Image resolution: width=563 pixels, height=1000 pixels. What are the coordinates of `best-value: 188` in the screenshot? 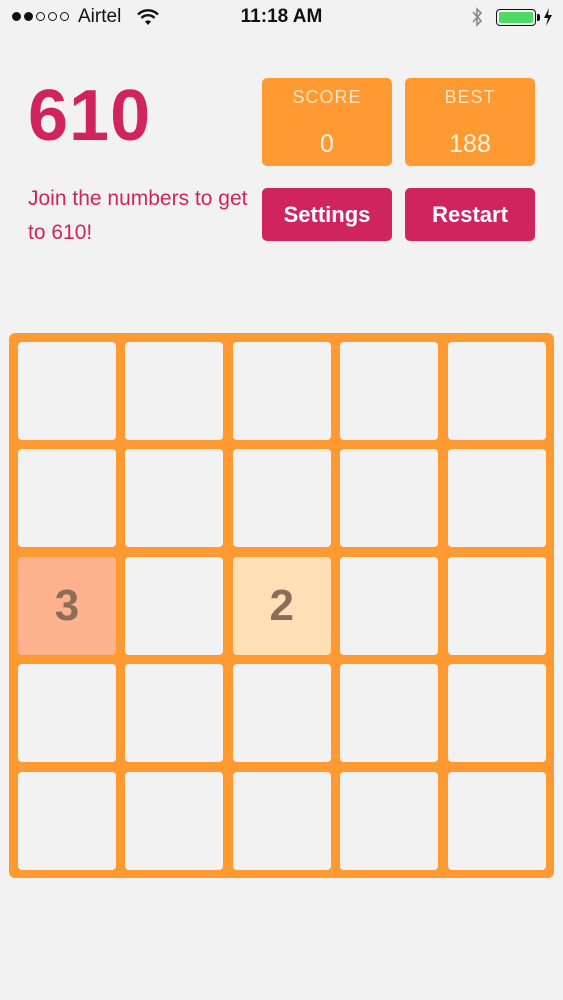 It's located at (470, 144).